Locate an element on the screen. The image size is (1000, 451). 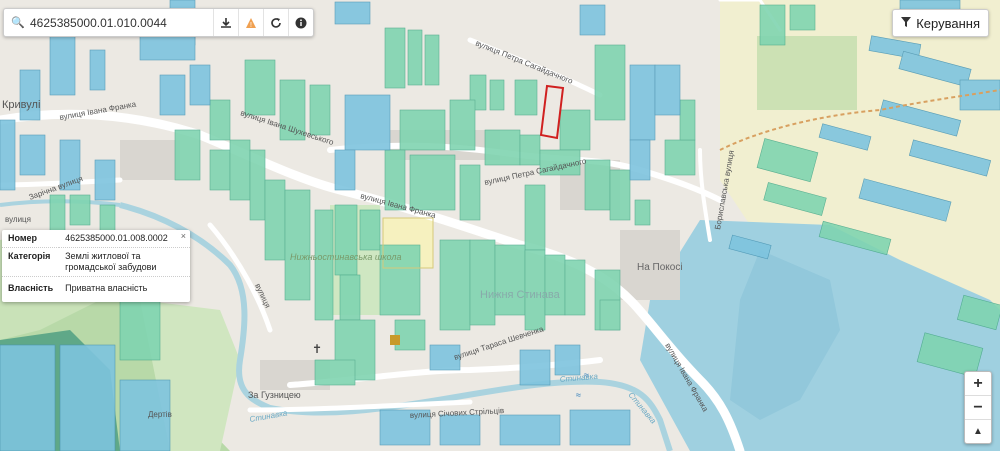
popup-row: Власність Приватна власність is located at coordinates (96, 290).